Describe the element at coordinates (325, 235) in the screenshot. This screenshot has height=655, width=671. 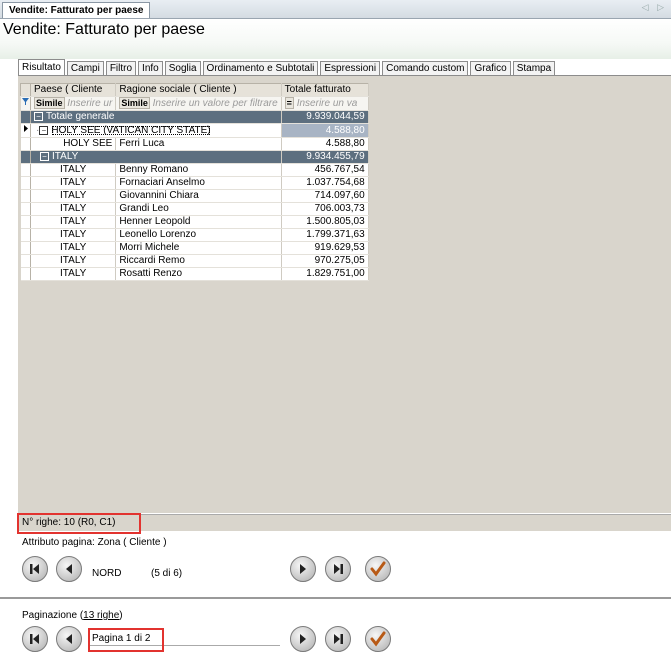
I see `cell-totale: 1.799.371,63` at that location.